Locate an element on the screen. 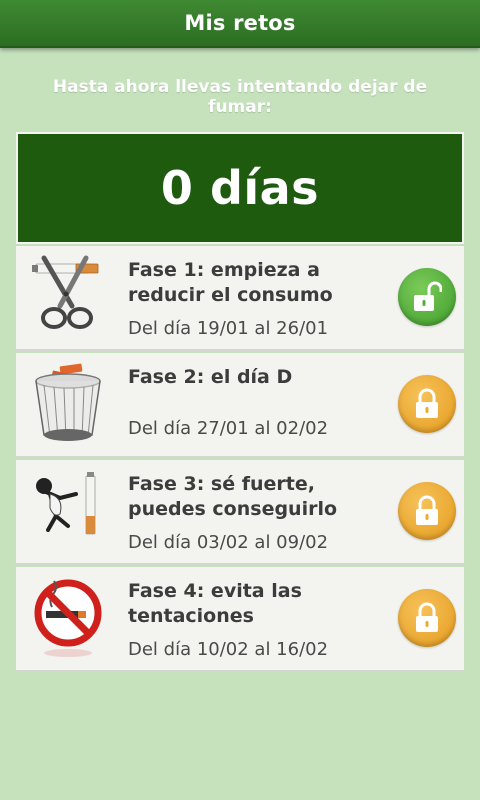  days-counter-value: 0 días is located at coordinates (240, 188).